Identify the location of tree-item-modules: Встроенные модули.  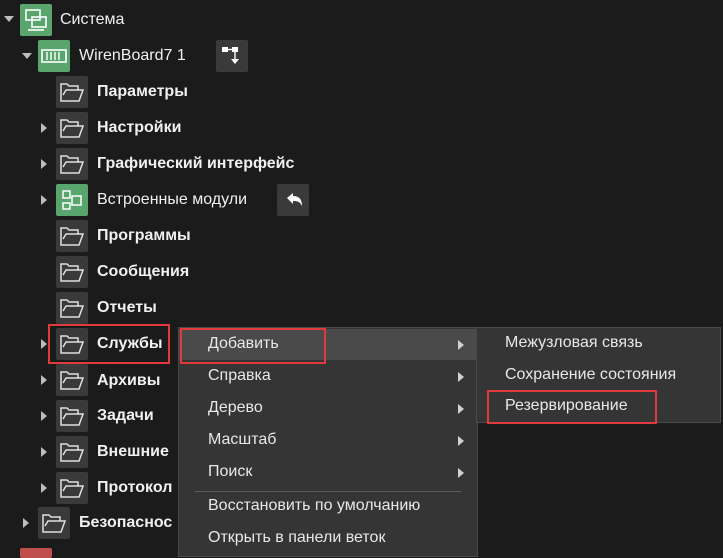
(172, 200).